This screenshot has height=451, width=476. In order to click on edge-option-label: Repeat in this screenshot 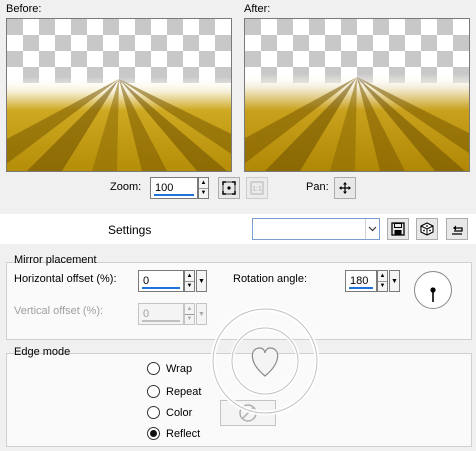, I will do `click(184, 391)`.